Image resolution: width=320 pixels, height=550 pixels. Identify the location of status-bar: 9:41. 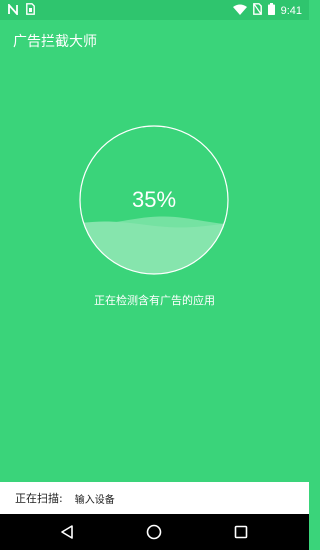
(154, 10).